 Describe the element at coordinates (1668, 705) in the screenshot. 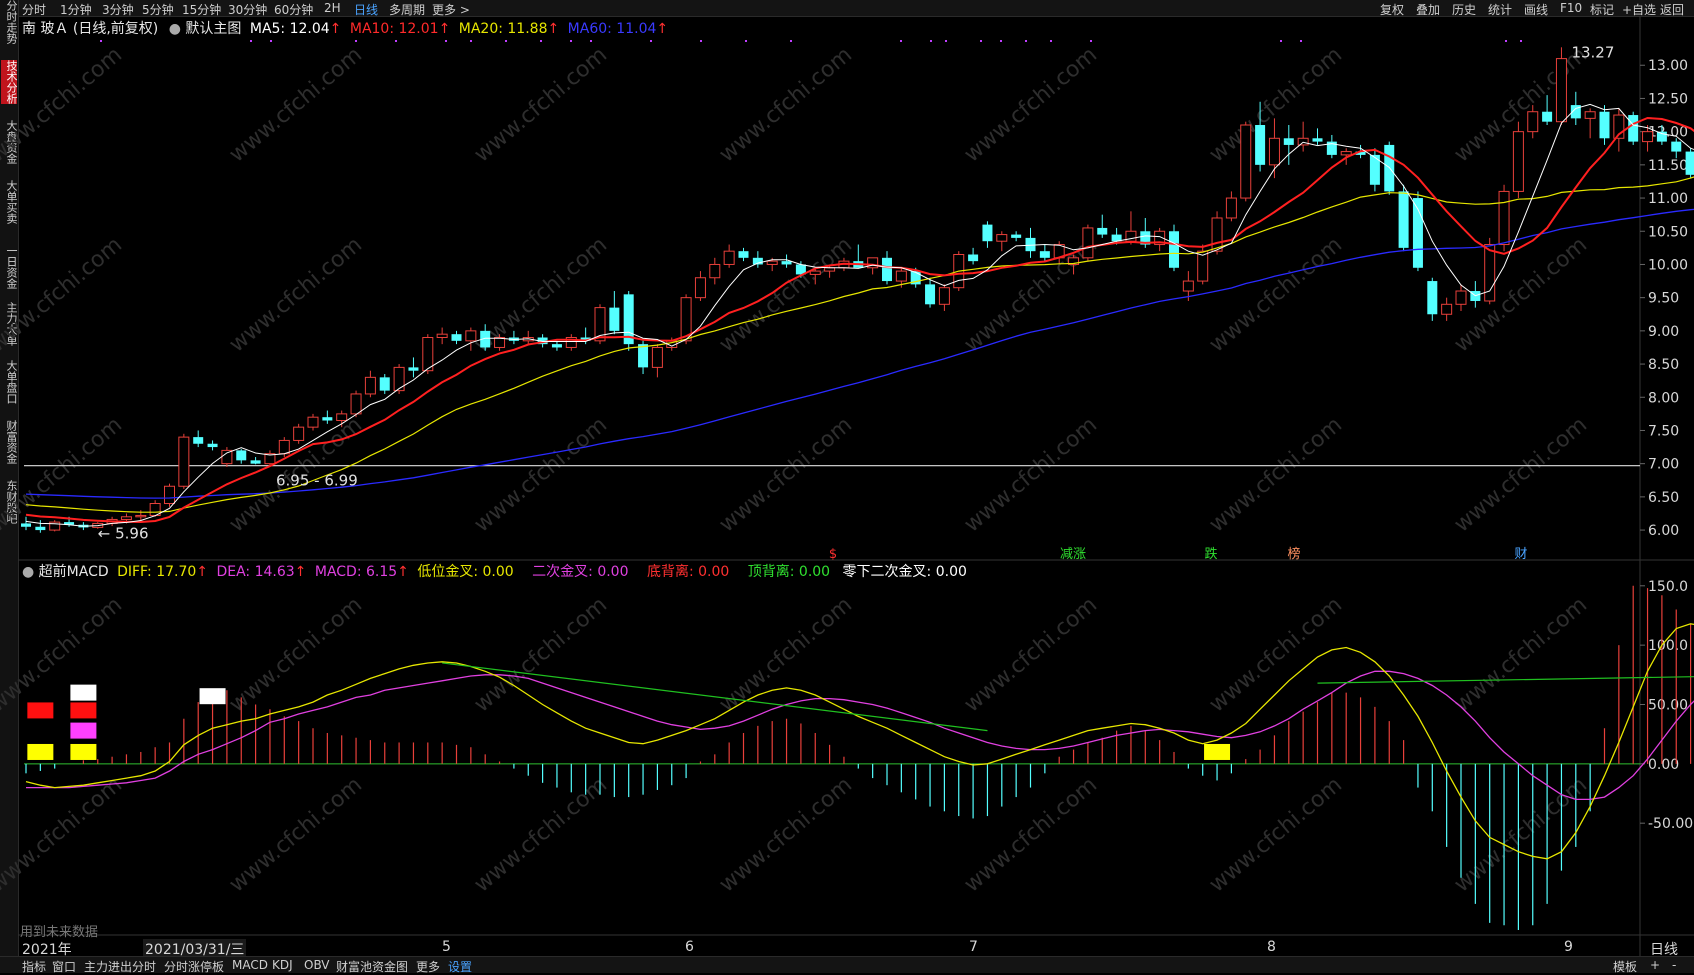

I see `macd-axis-label: 50.00` at that location.